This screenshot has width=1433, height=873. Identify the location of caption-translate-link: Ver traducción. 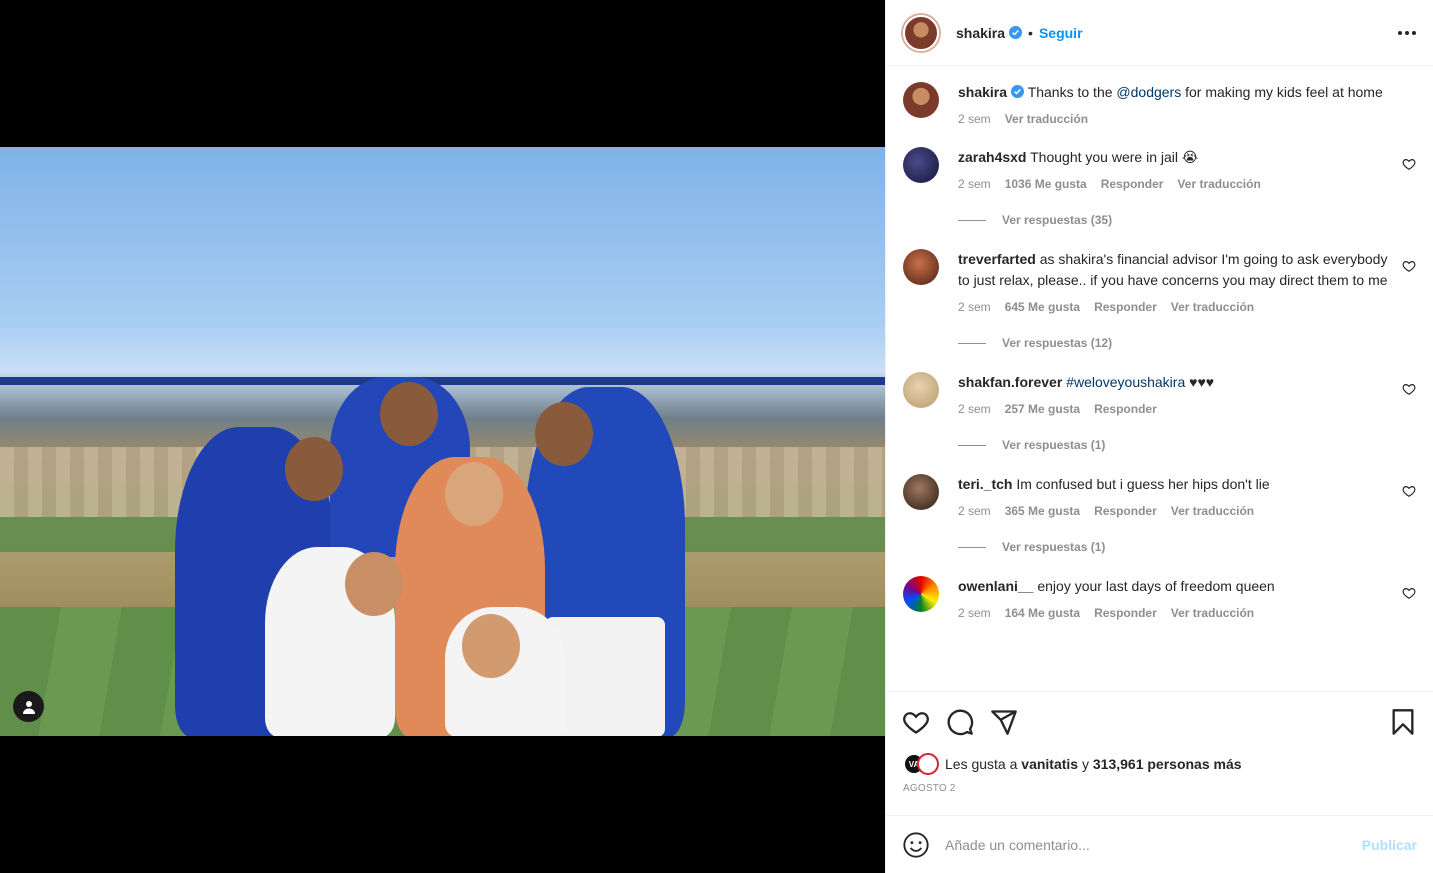
(1046, 119).